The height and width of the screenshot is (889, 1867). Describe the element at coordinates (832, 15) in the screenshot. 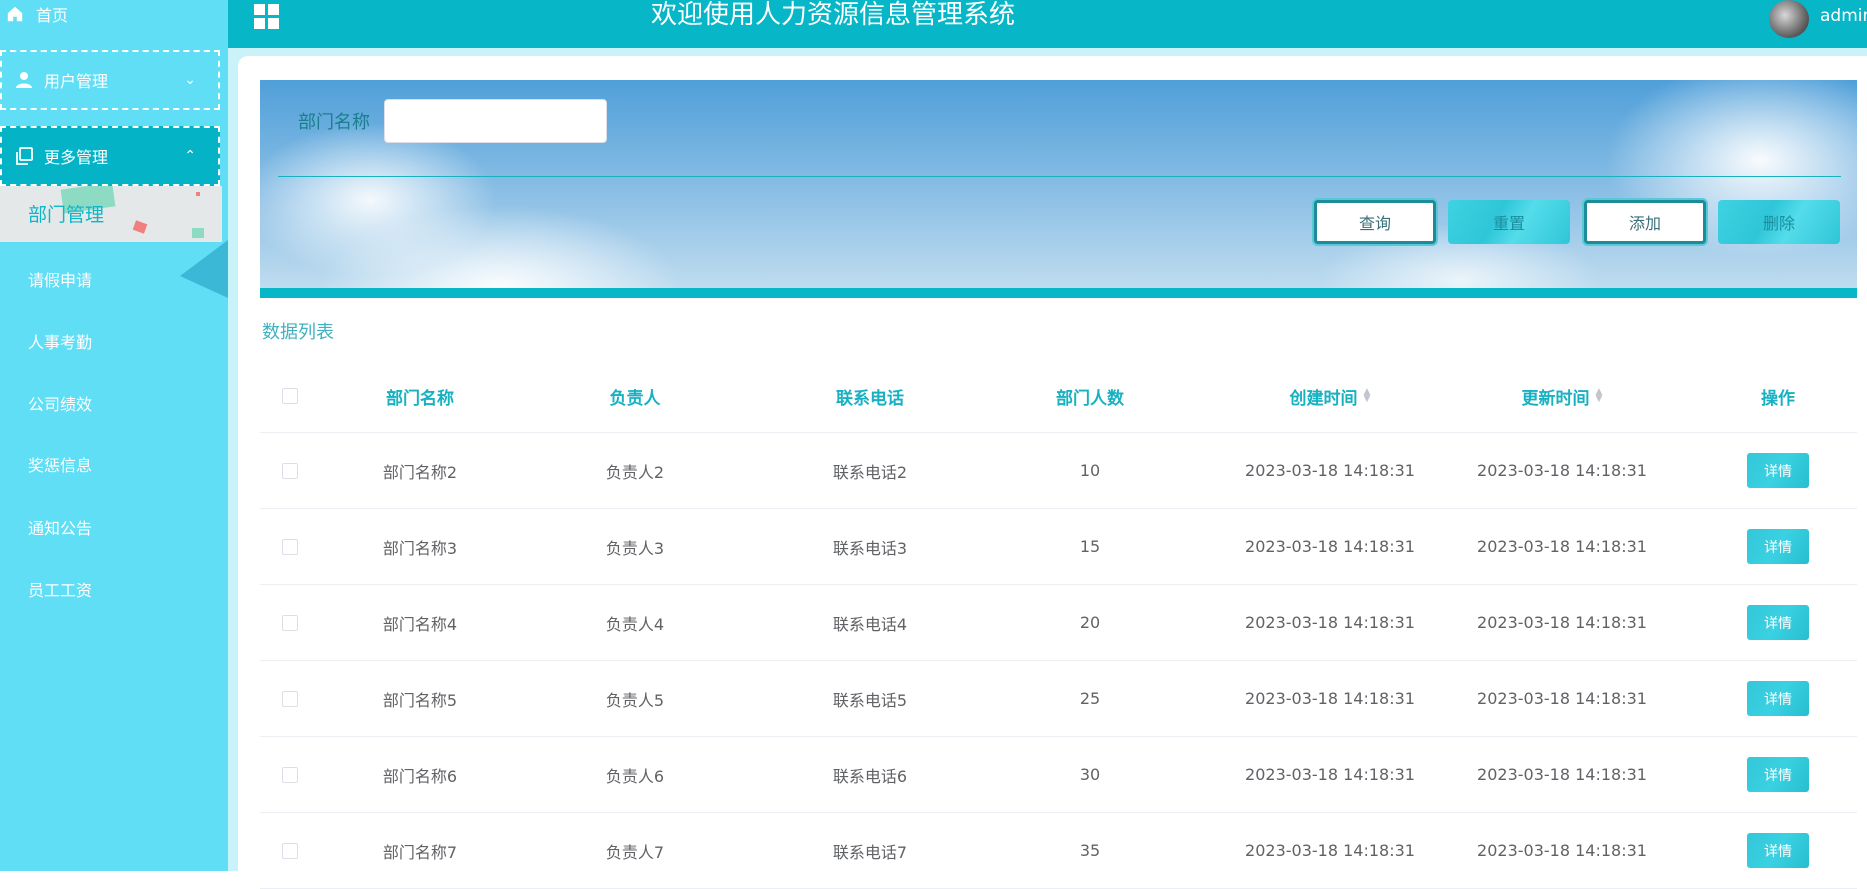

I see `app-title: 欢迎使用人力资源信息管理系统` at that location.